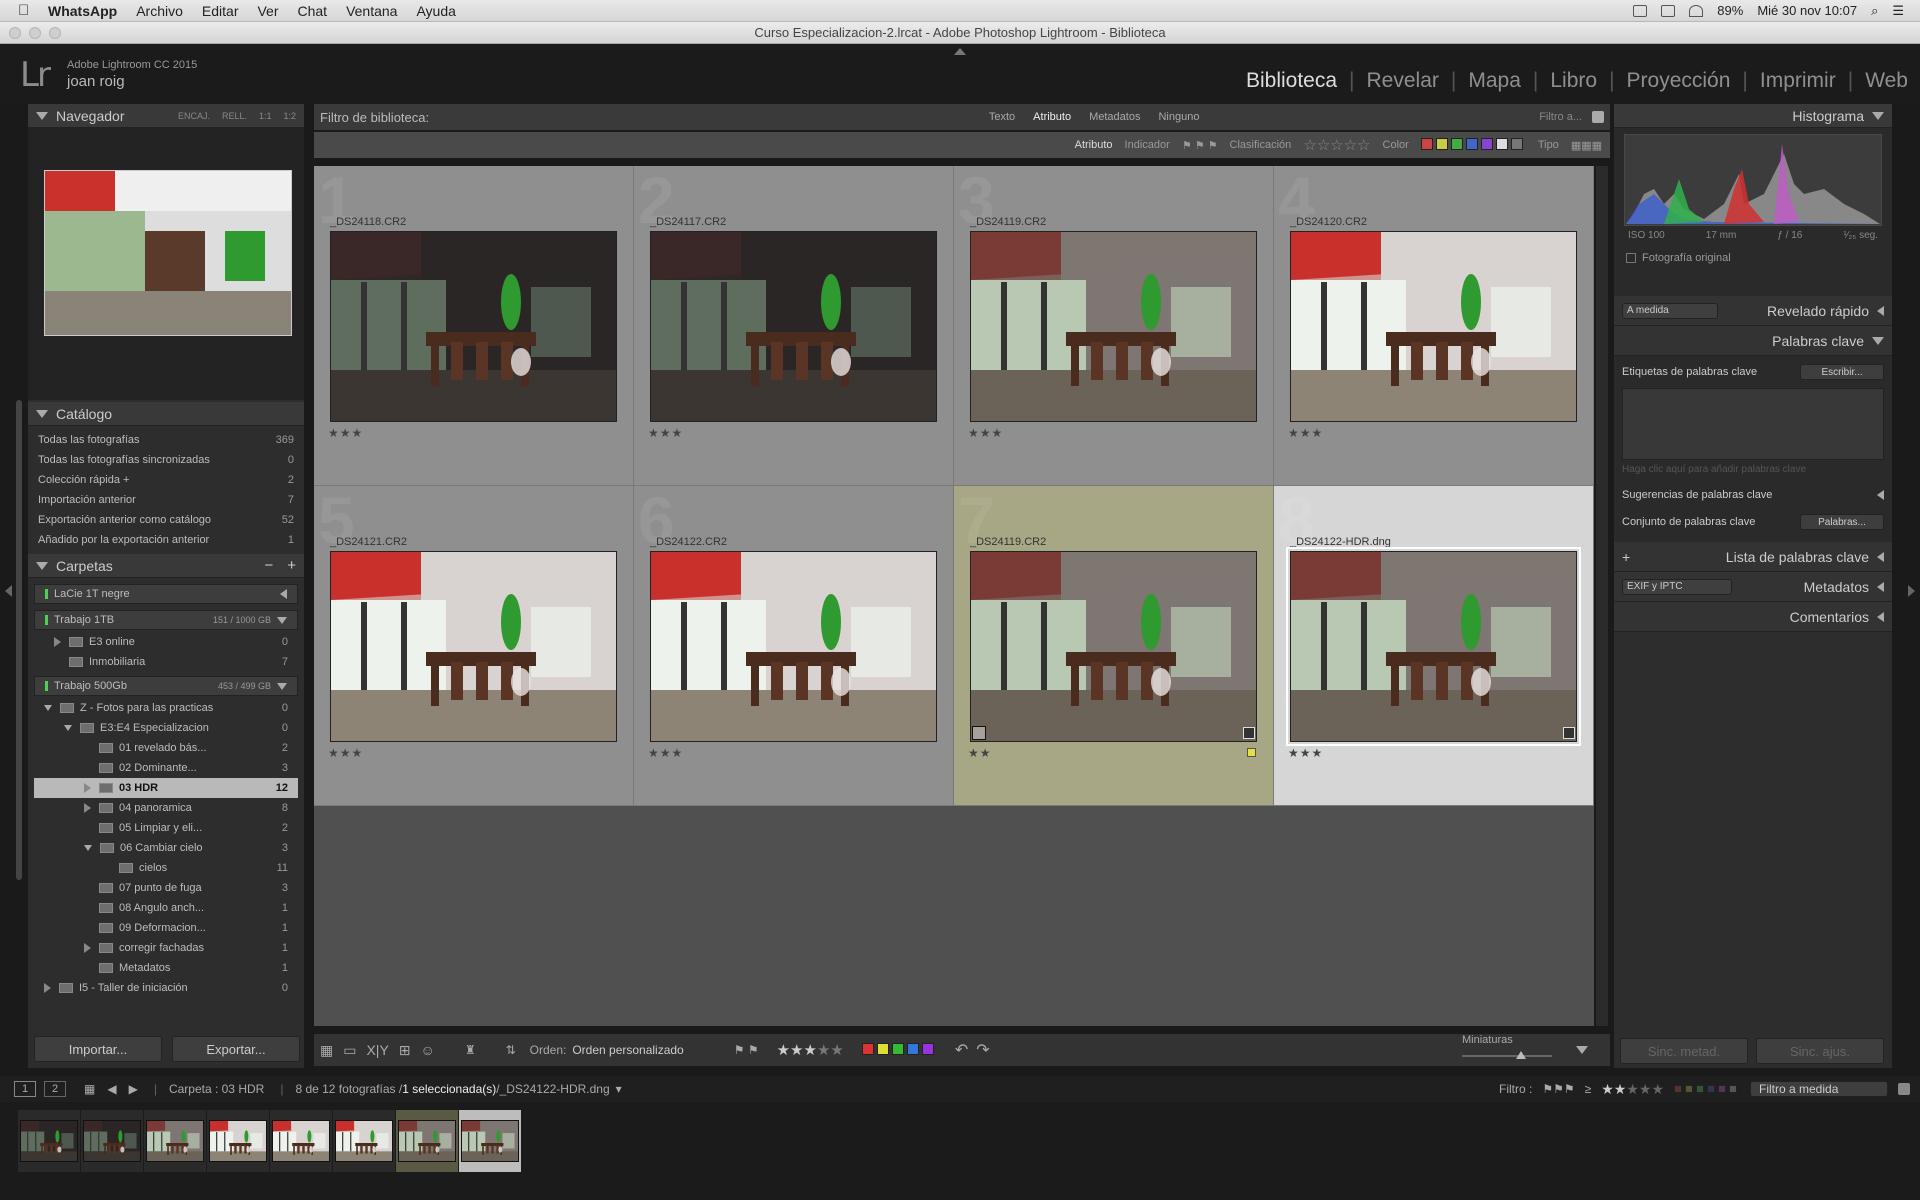 The height and width of the screenshot is (1200, 1920). I want to click on source-folder: Carpeta : 03 HDR, so click(216, 1089).